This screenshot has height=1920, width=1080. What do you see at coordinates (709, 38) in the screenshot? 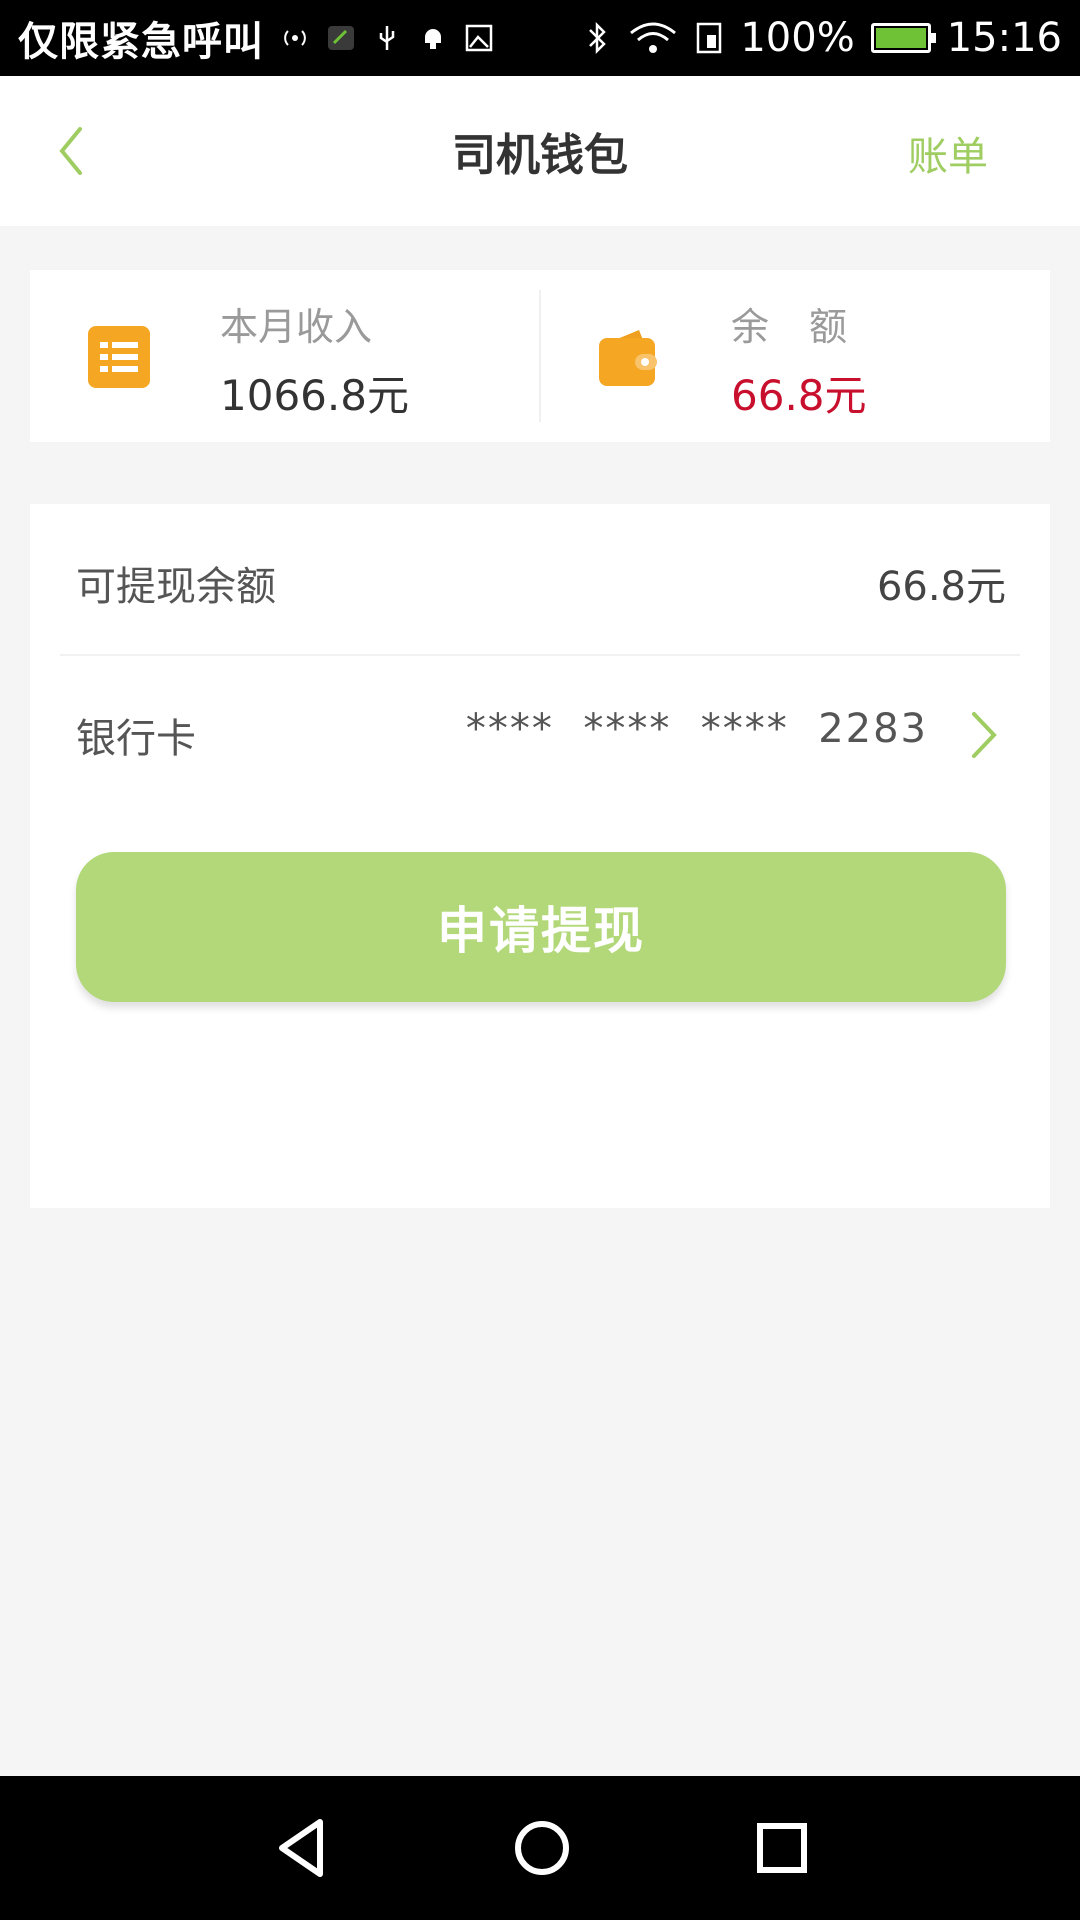
I see `sim-icon` at bounding box center [709, 38].